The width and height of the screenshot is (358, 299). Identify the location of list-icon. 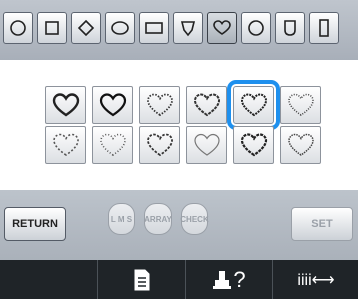
(142, 279).